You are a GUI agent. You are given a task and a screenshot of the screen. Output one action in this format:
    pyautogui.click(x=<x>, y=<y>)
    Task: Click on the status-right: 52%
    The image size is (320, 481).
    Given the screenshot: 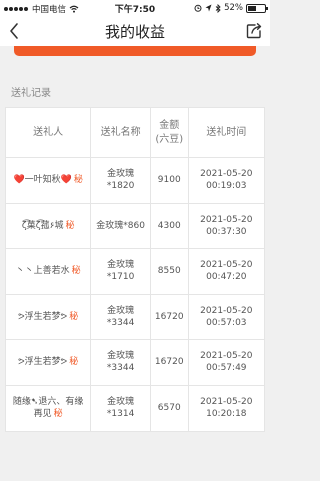 What is the action you would take?
    pyautogui.click(x=231, y=8)
    